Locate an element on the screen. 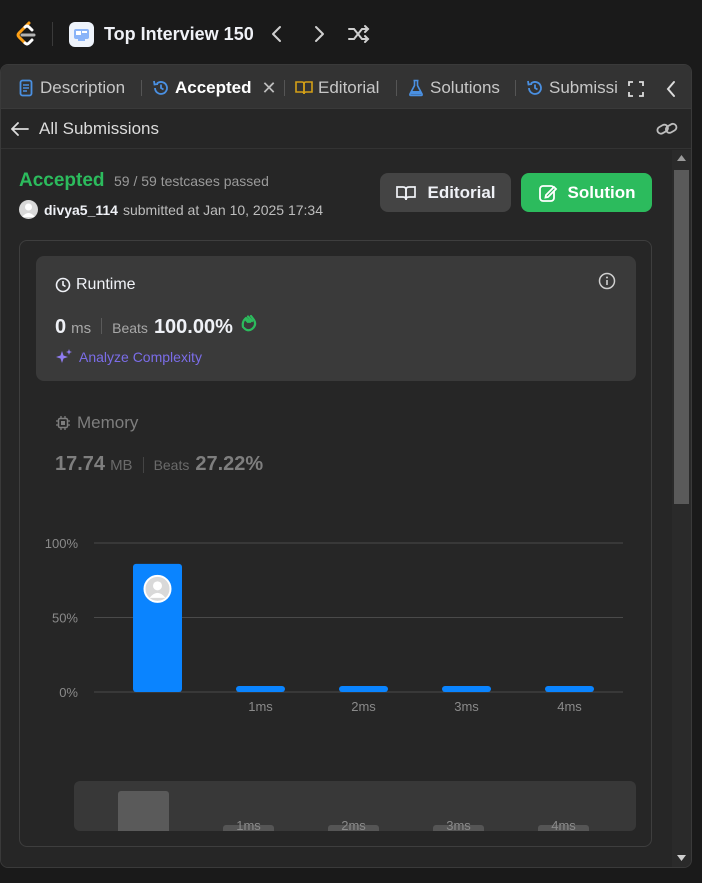  study-plan-title: Top Interview 150 is located at coordinates (179, 34).